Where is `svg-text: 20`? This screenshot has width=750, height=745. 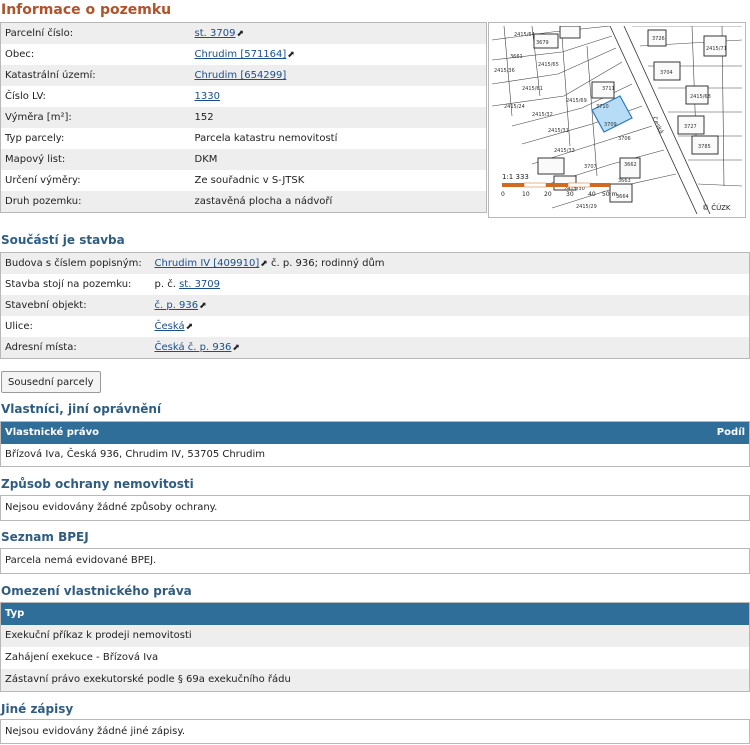 svg-text: 20 is located at coordinates (548, 194).